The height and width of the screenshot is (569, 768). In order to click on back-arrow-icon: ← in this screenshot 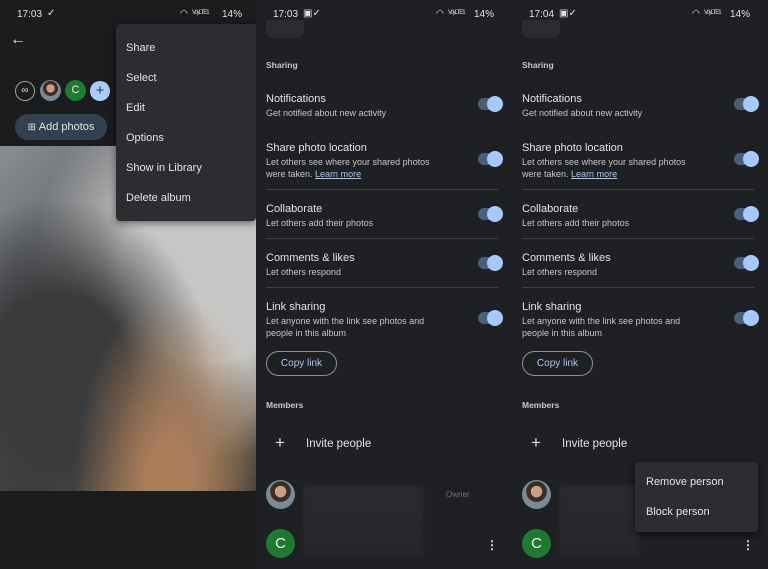, I will do `click(18, 40)`.